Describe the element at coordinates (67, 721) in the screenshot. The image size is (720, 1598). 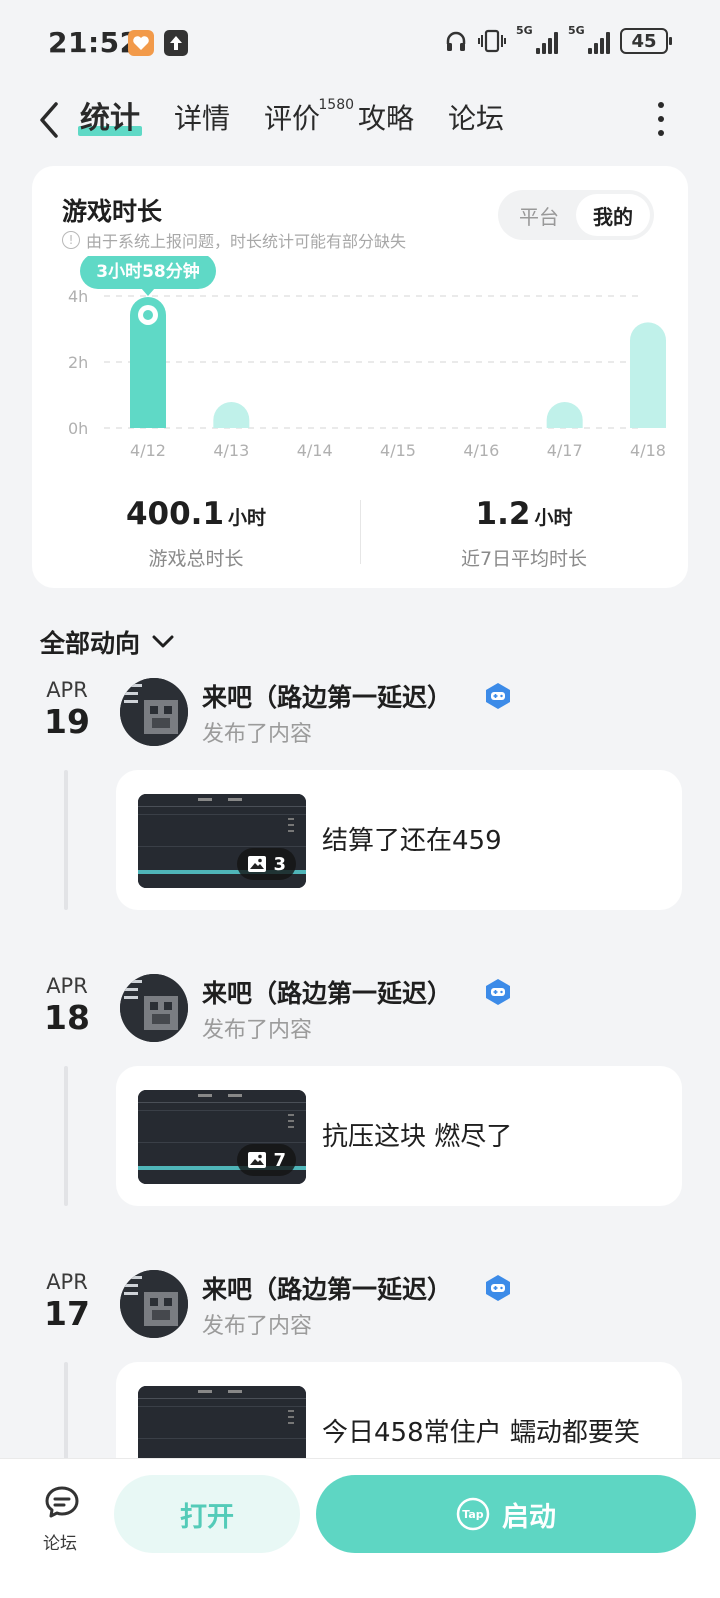
I see `entry-day: 19` at that location.